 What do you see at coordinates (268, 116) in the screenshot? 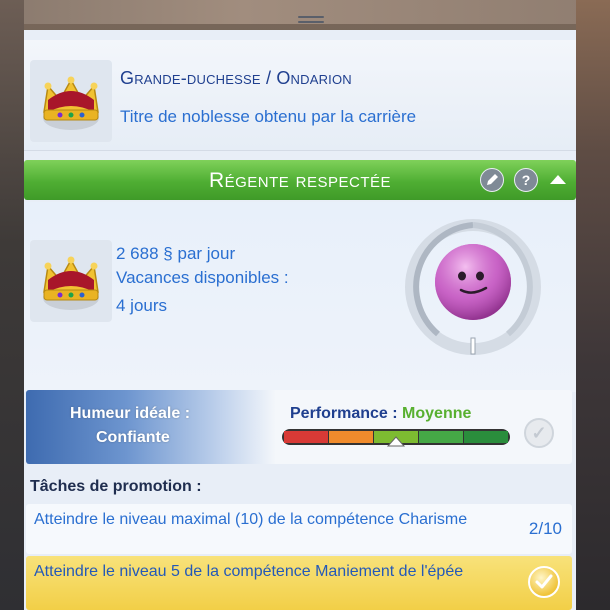
I see `career-subtitle: Titre de noblesse obtenu par la carrière` at bounding box center [268, 116].